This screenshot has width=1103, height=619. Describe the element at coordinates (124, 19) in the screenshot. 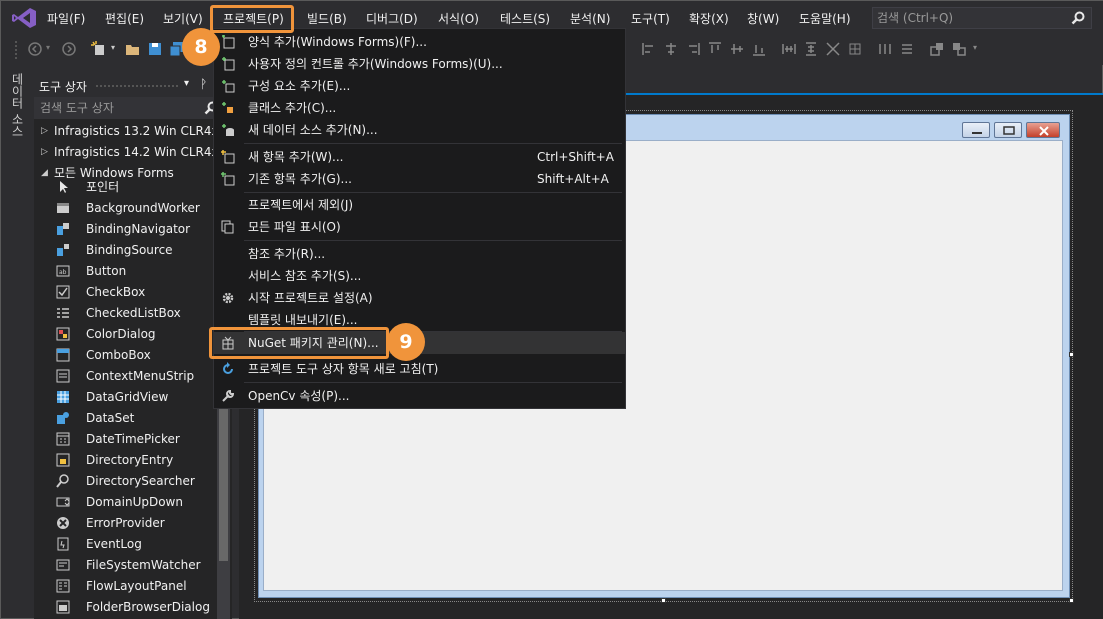

I see `menu-edit: 편집(E)` at that location.